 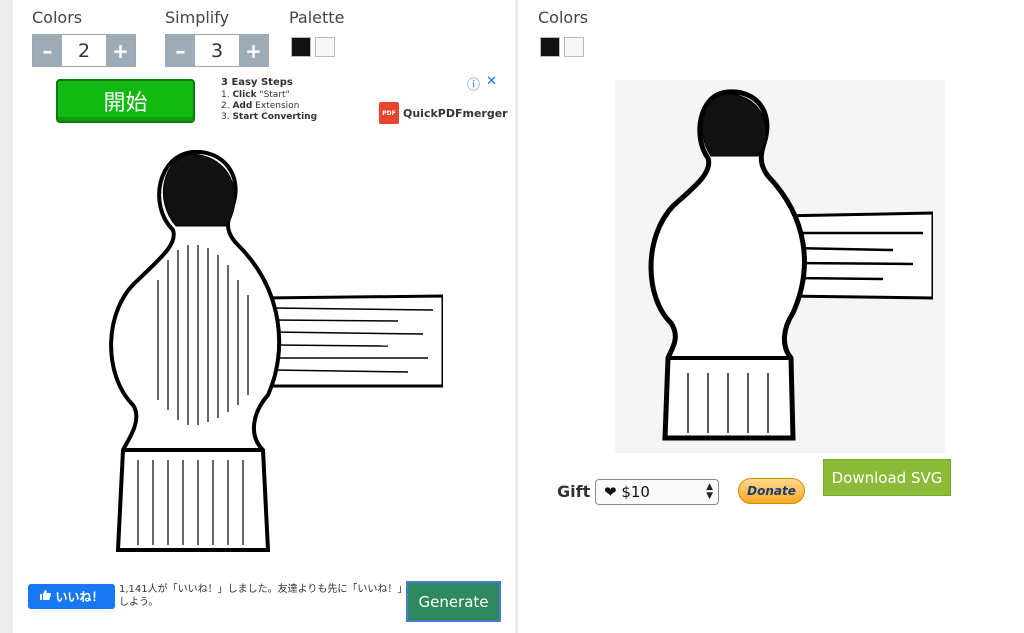 I want to click on simplify-stepper: – 3 +, so click(x=217, y=50).